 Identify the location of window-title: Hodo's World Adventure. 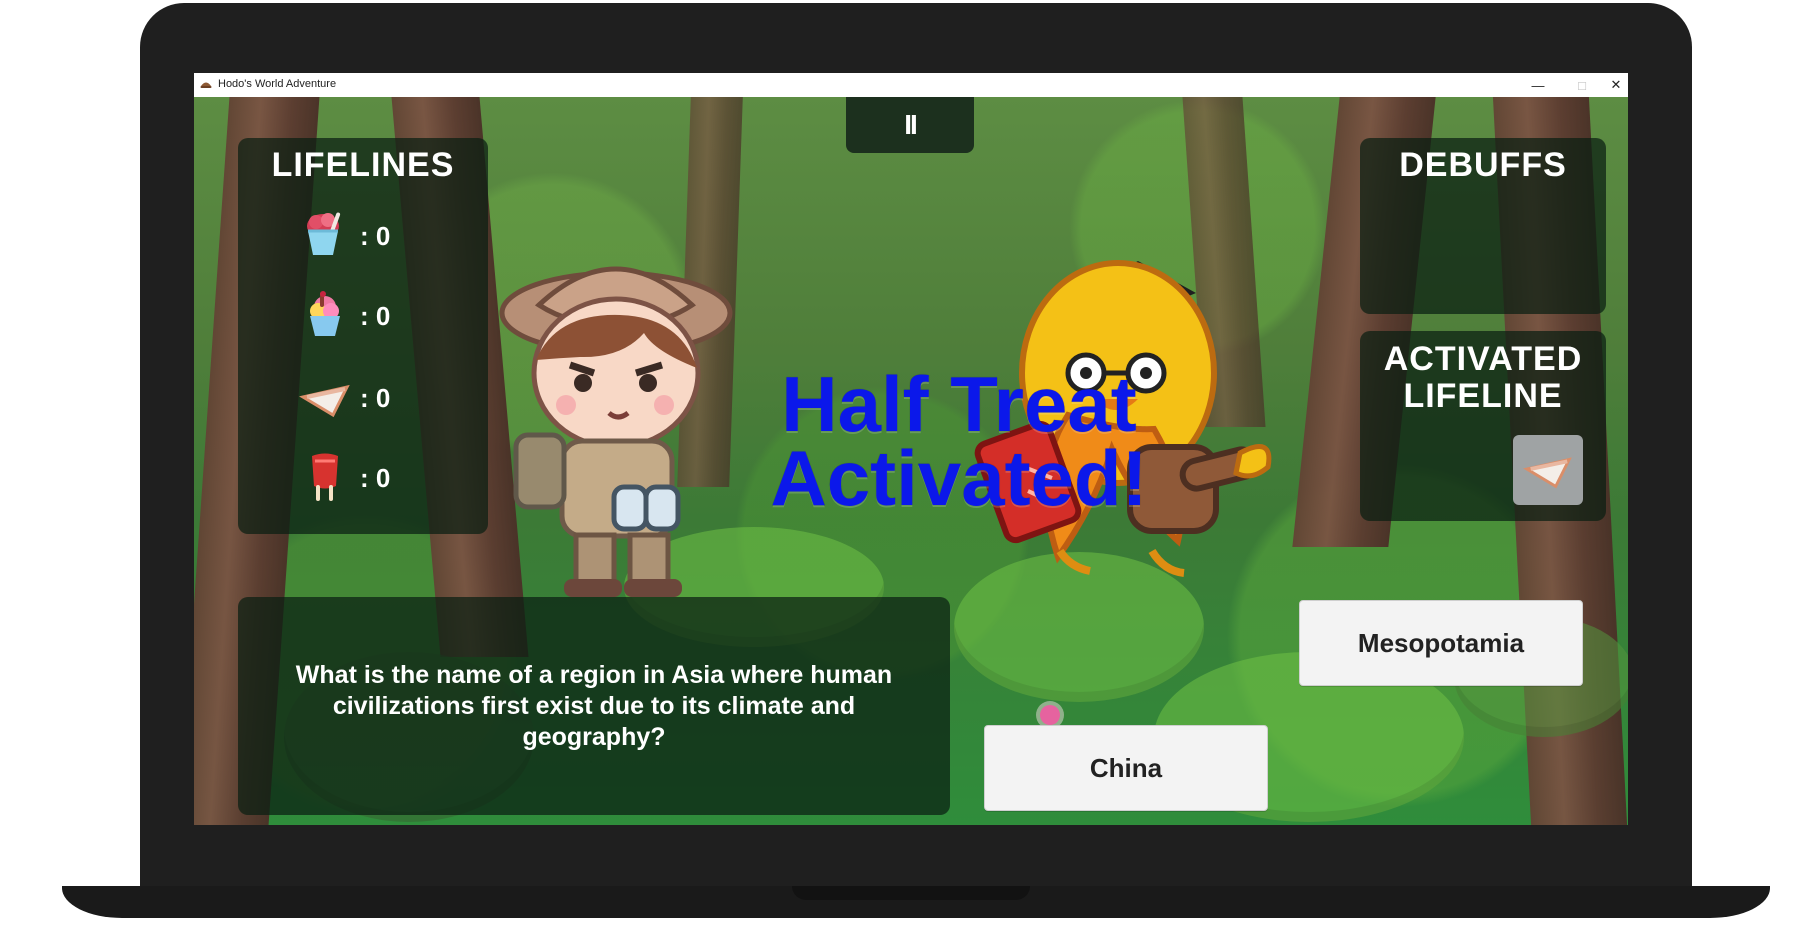
(277, 84).